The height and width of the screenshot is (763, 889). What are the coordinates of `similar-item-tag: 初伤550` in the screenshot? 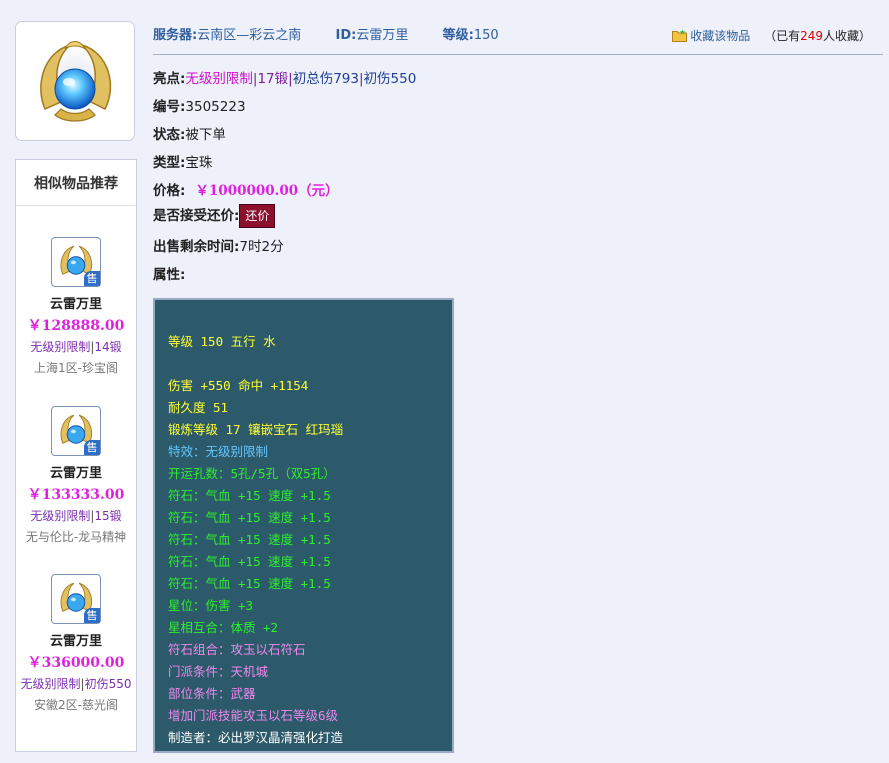 It's located at (108, 684).